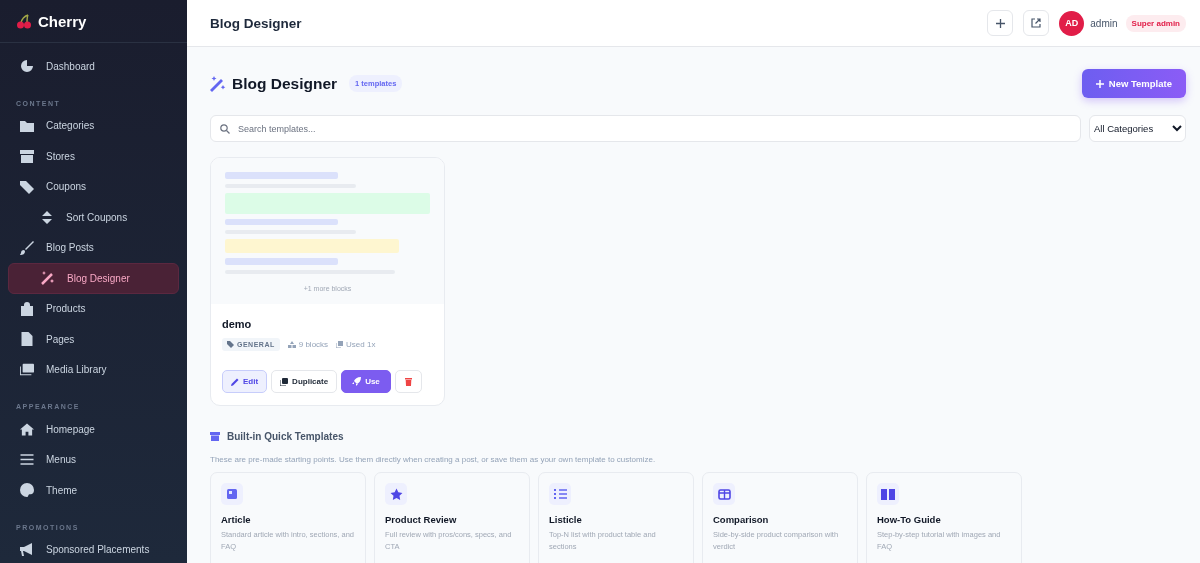  I want to click on user-name: admin, so click(1104, 23).